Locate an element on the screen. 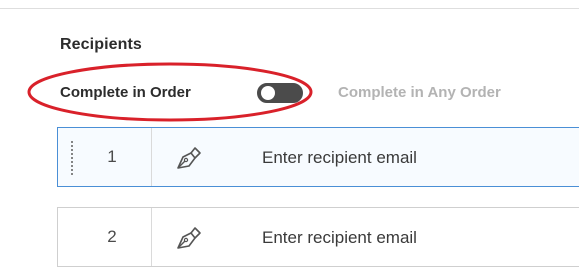 The image size is (579, 267). recipient-number: 1 is located at coordinates (112, 156).